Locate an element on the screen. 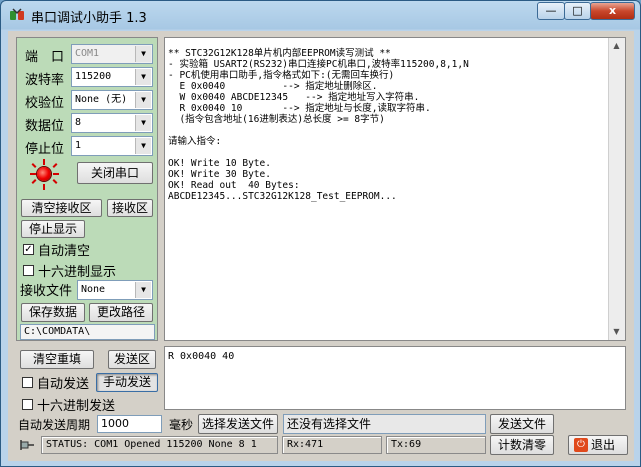 The image size is (641, 467). baud-select: 115200 ▼ is located at coordinates (112, 77).